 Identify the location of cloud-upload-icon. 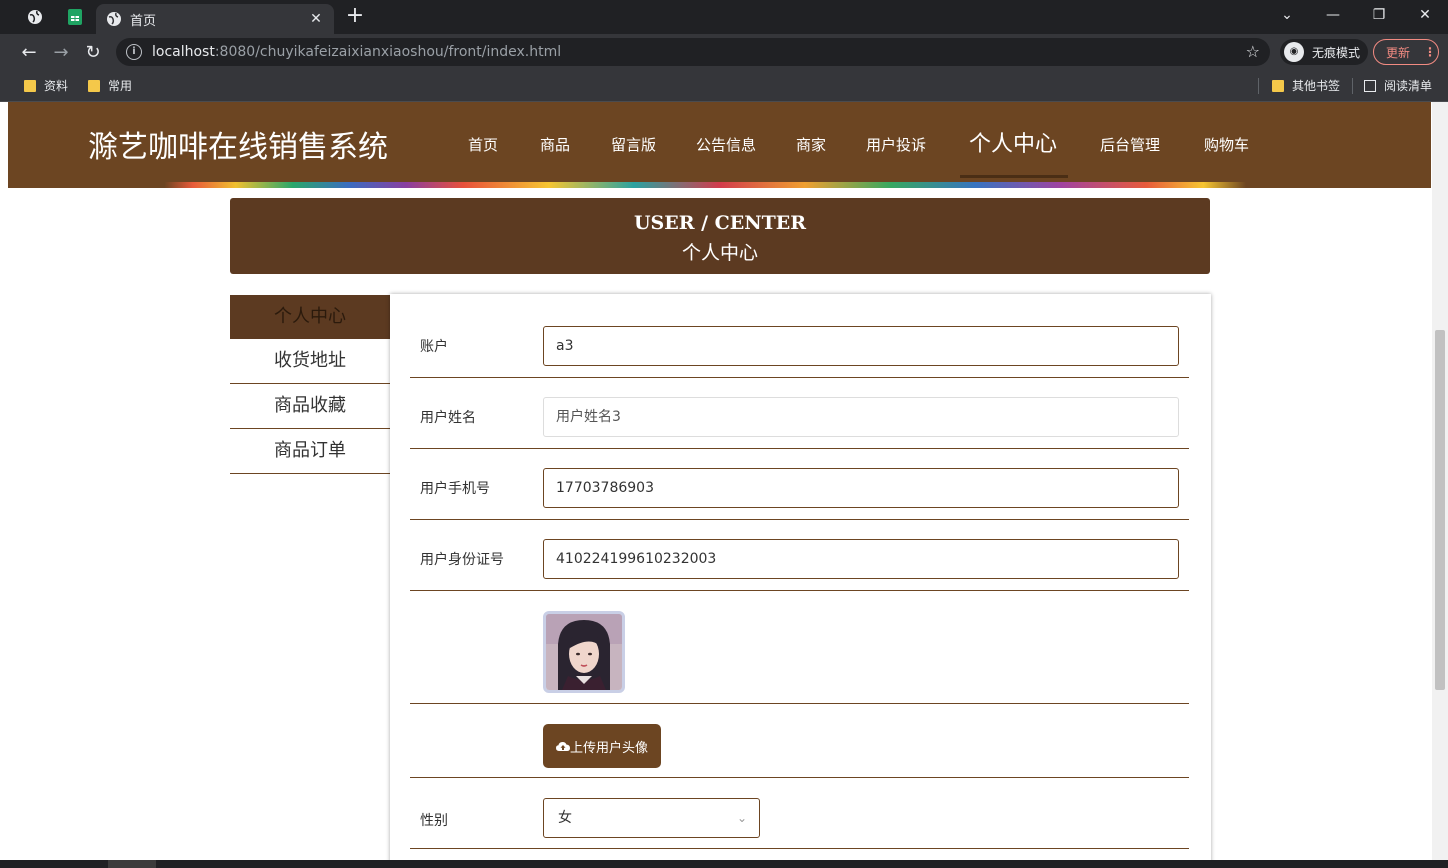
(562, 746).